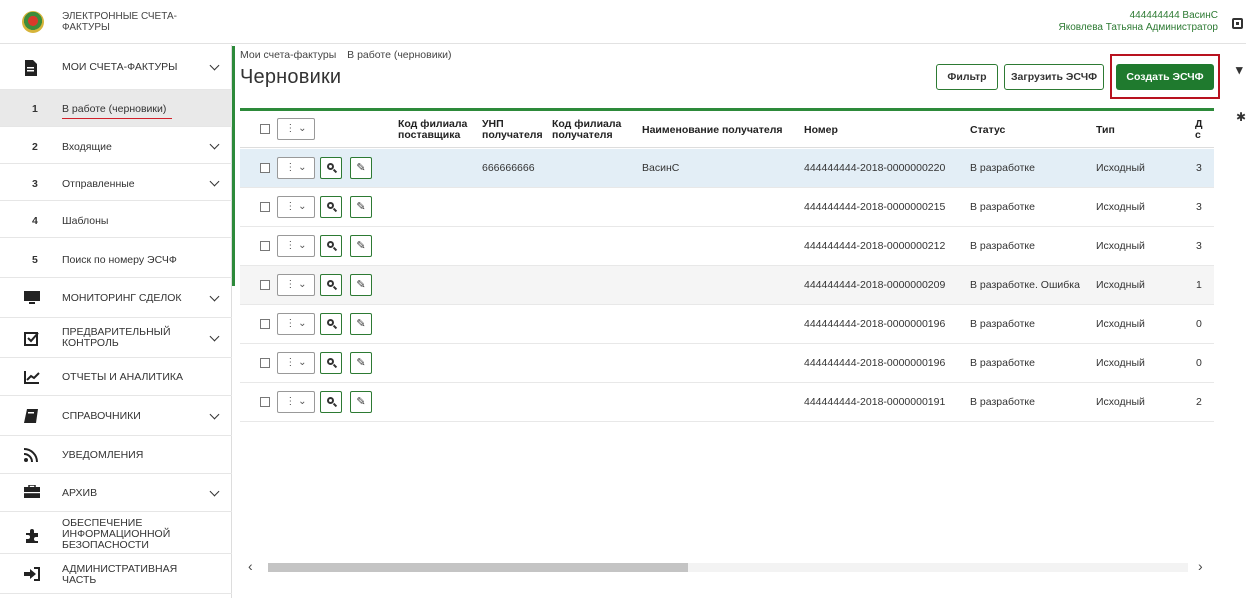 The image size is (1246, 598). I want to click on subitem-number: 1, so click(35, 109).